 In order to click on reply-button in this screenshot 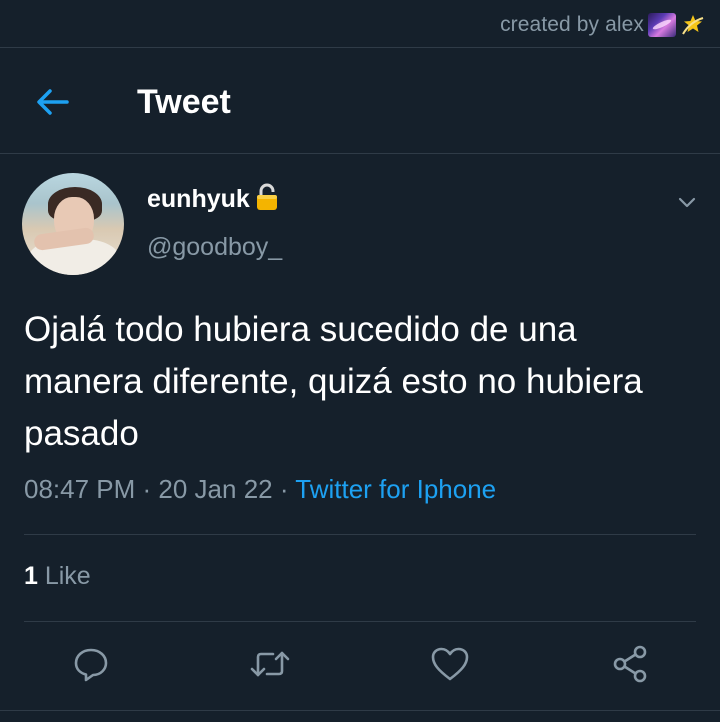, I will do `click(91, 664)`.